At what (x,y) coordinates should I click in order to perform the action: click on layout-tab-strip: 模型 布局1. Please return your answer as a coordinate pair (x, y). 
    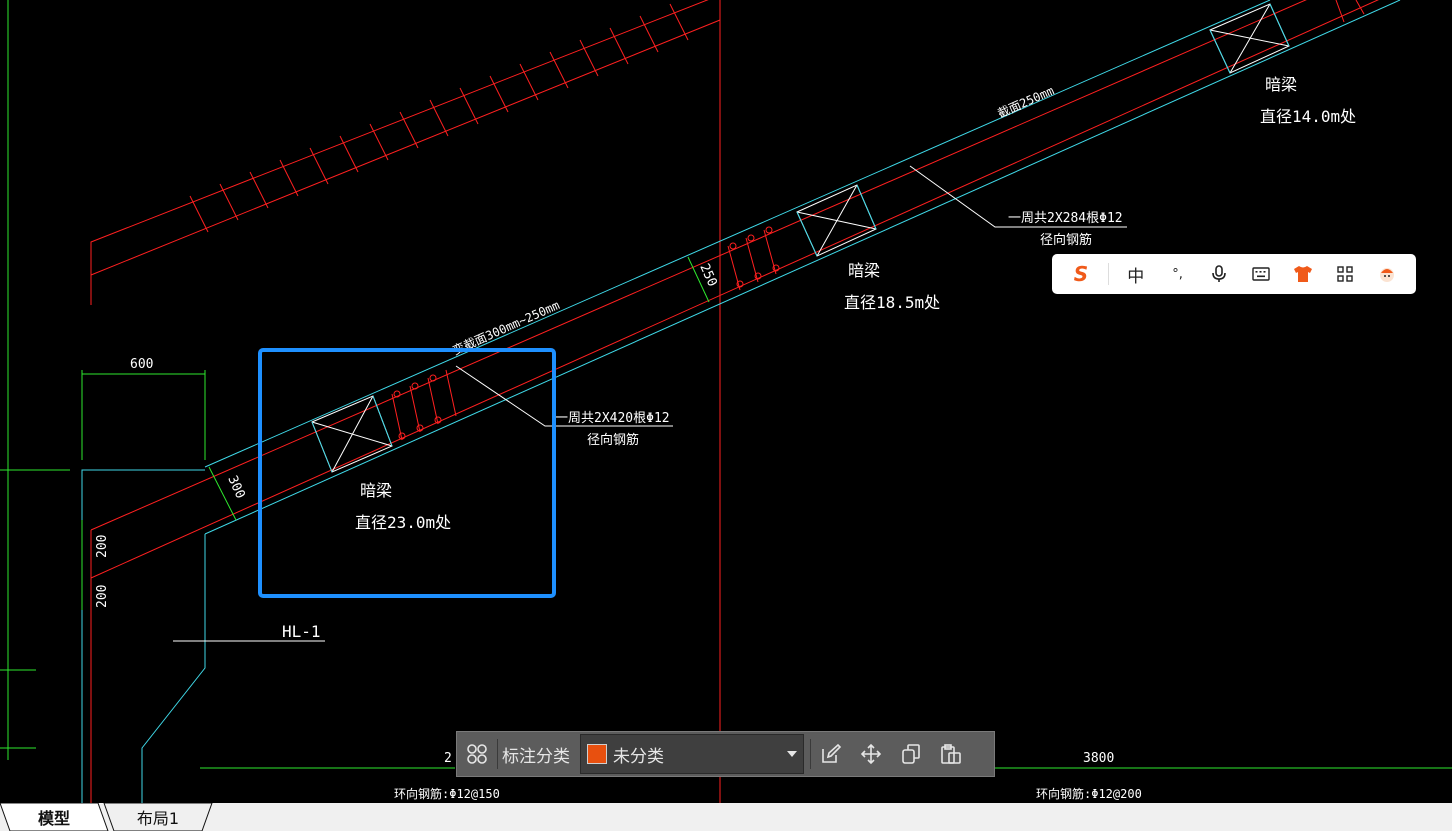
    Looking at the image, I should click on (726, 817).